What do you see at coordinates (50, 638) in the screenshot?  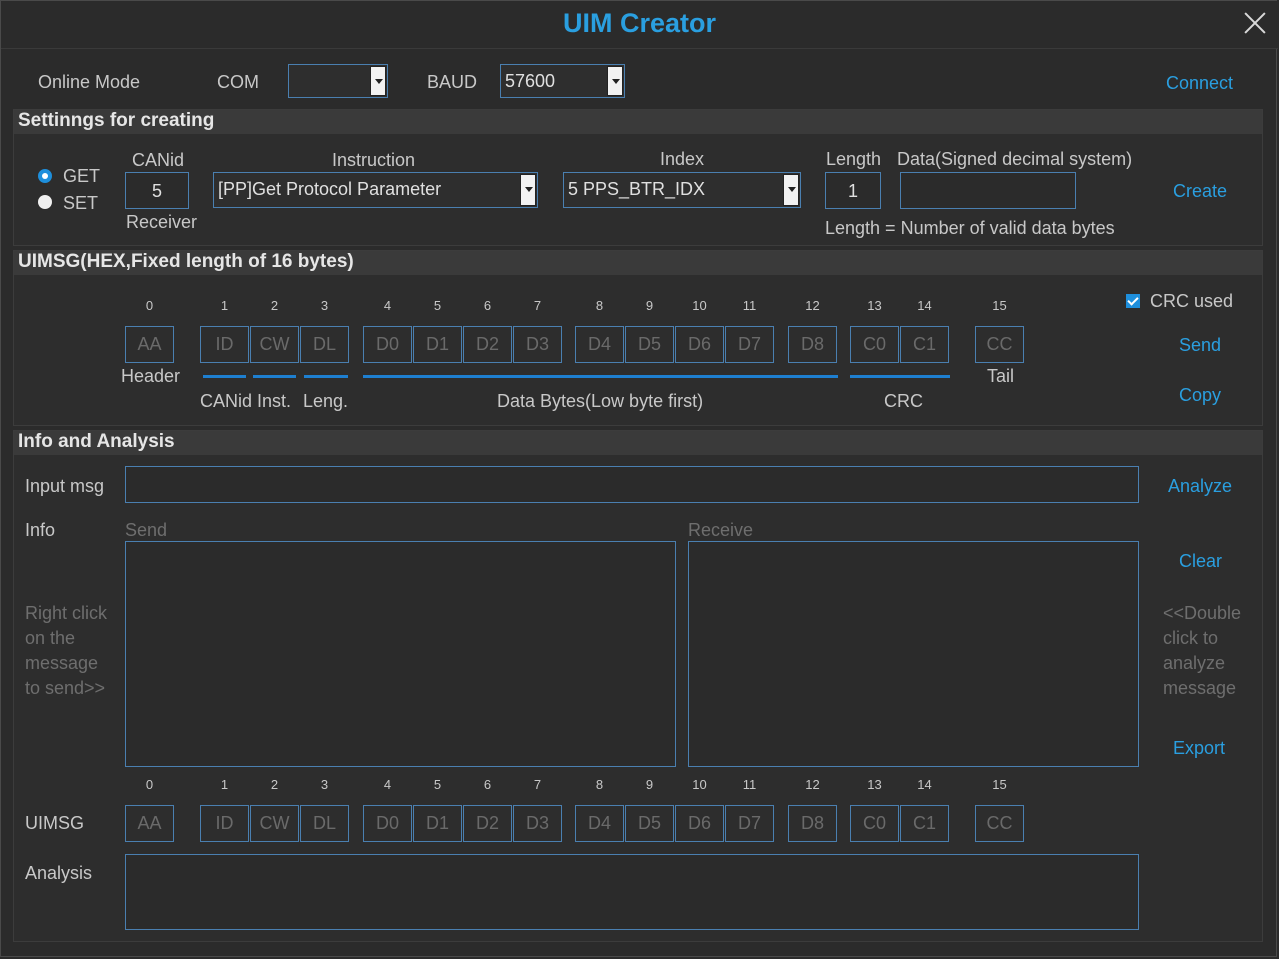 I see `hint-line: on the` at bounding box center [50, 638].